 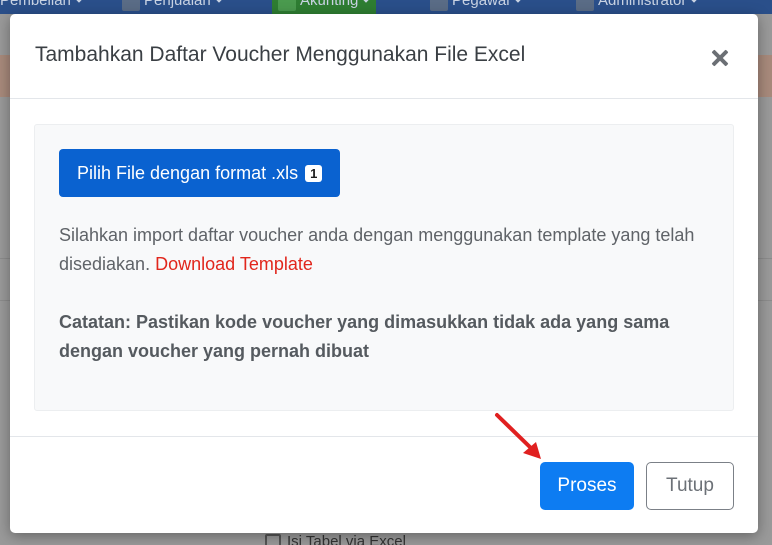 I want to click on cart-icon, so click(x=131, y=5).